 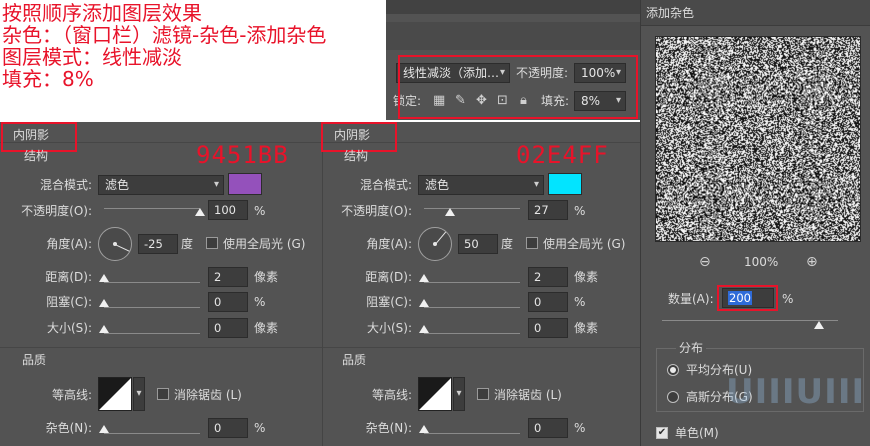 I want to click on mid-shadow-color-swatch, so click(x=565, y=184).